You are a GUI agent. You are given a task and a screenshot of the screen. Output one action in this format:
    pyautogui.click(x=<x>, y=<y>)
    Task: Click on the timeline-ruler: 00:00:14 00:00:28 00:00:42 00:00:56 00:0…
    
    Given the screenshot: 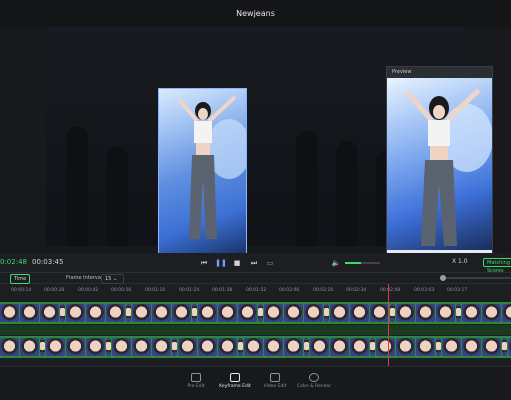 What is the action you would take?
    pyautogui.click(x=255, y=291)
    